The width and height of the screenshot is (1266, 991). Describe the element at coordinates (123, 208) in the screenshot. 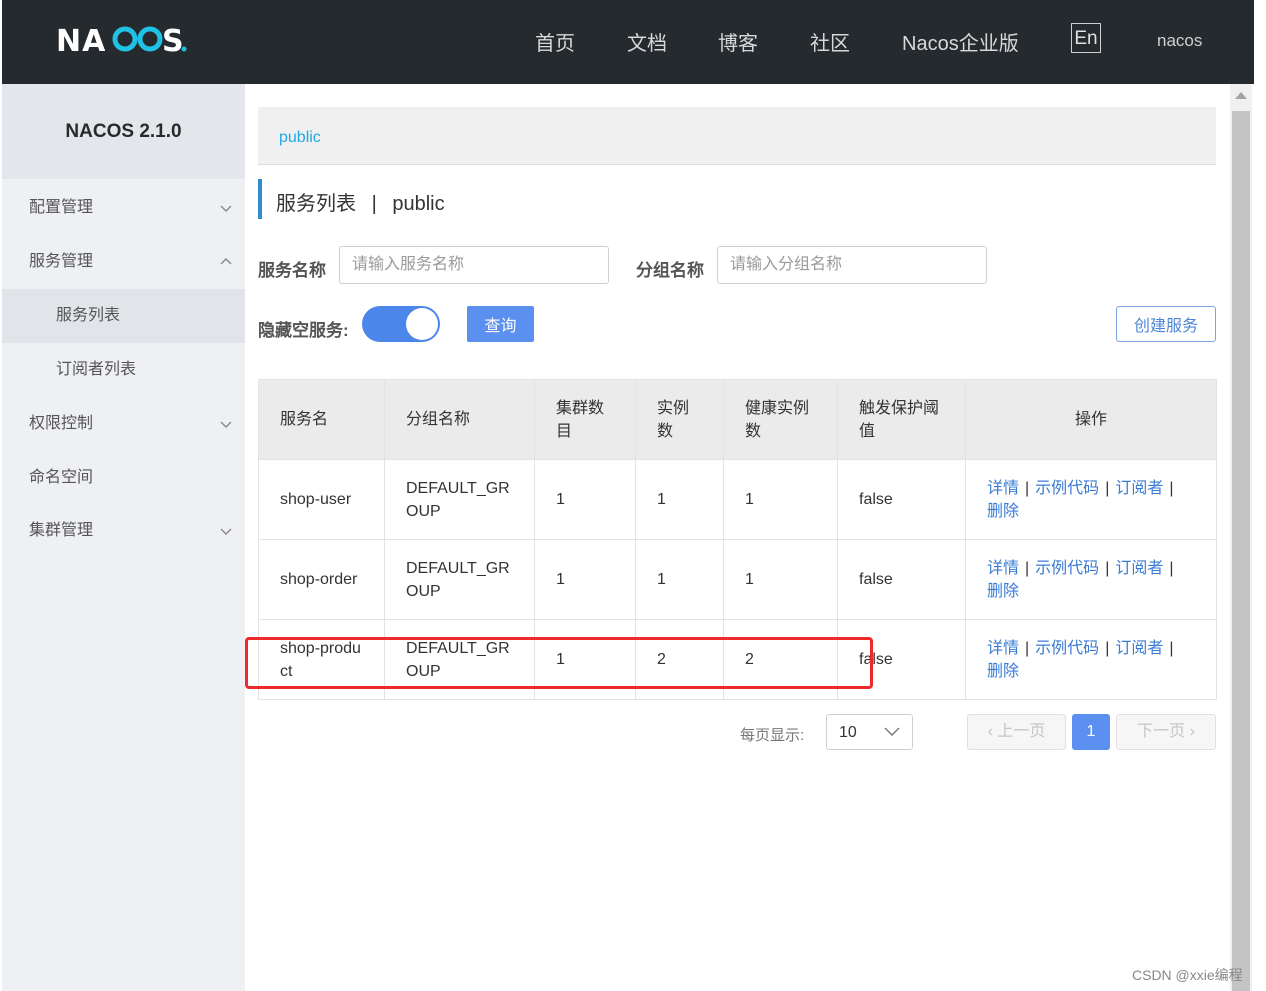

I see `sidebar-item-config-management: 配置管理` at that location.